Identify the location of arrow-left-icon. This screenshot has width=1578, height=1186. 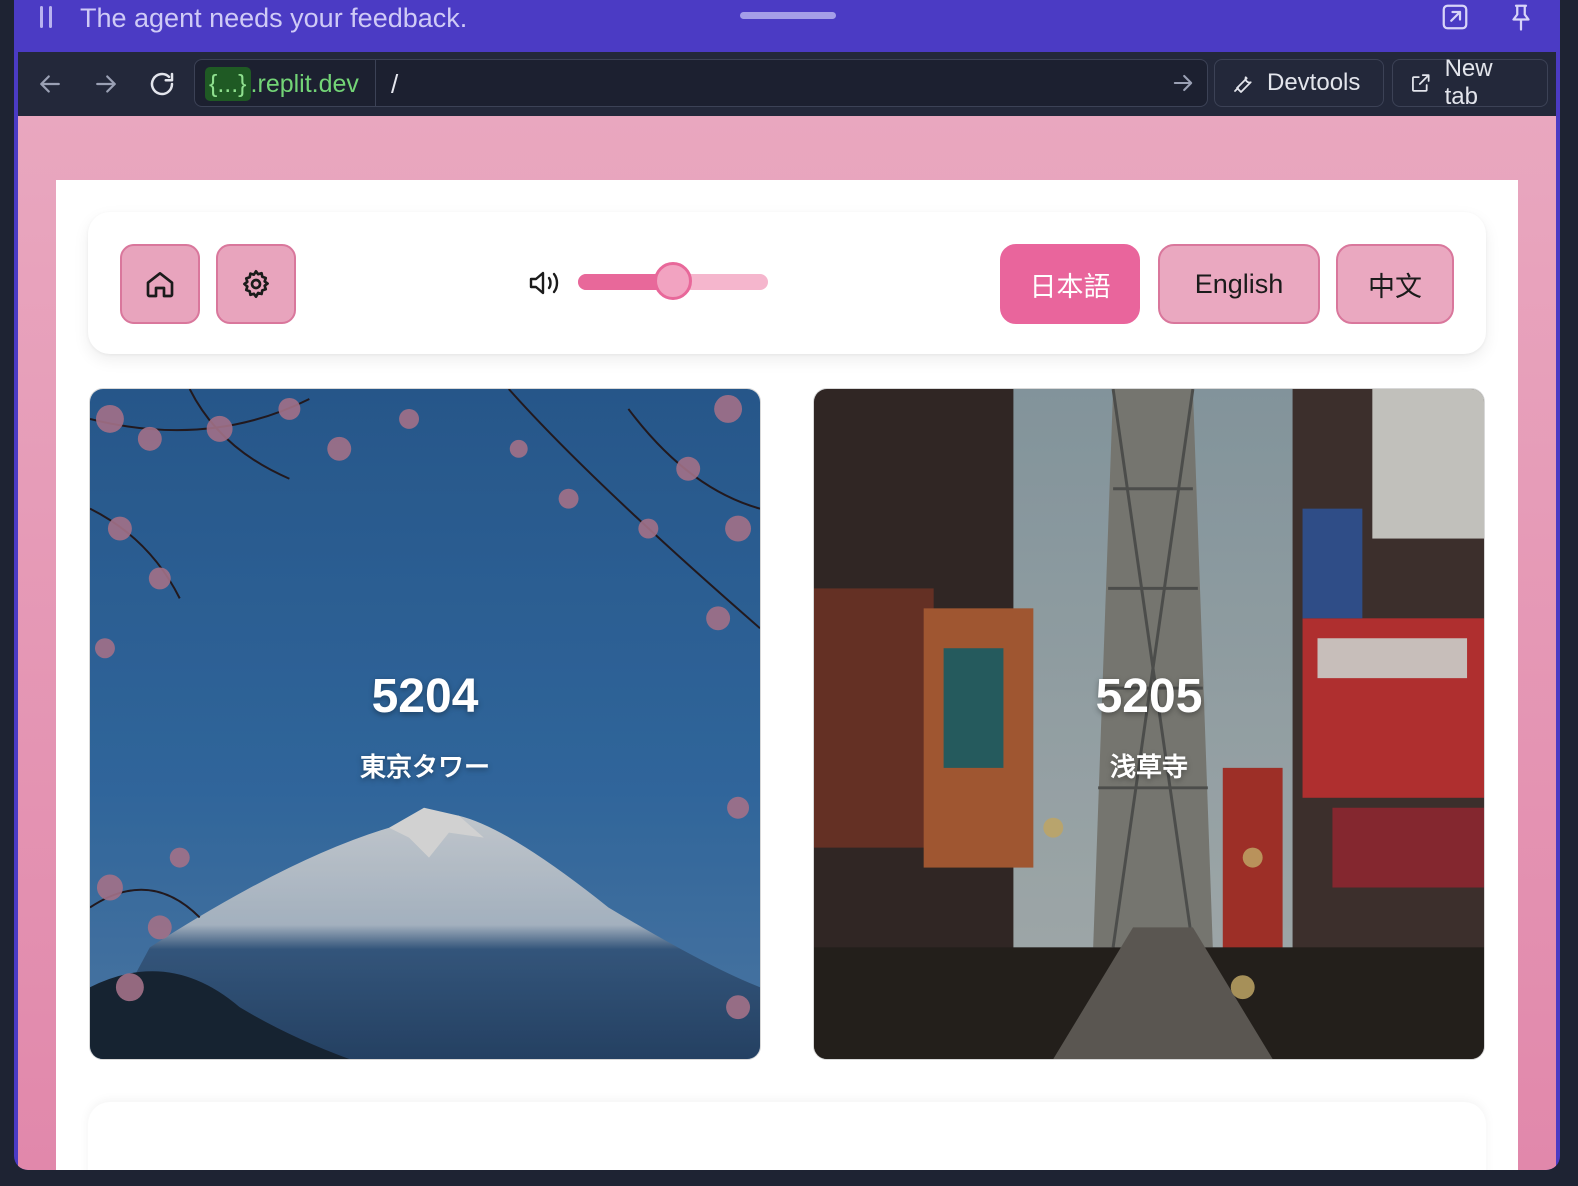
(50, 84).